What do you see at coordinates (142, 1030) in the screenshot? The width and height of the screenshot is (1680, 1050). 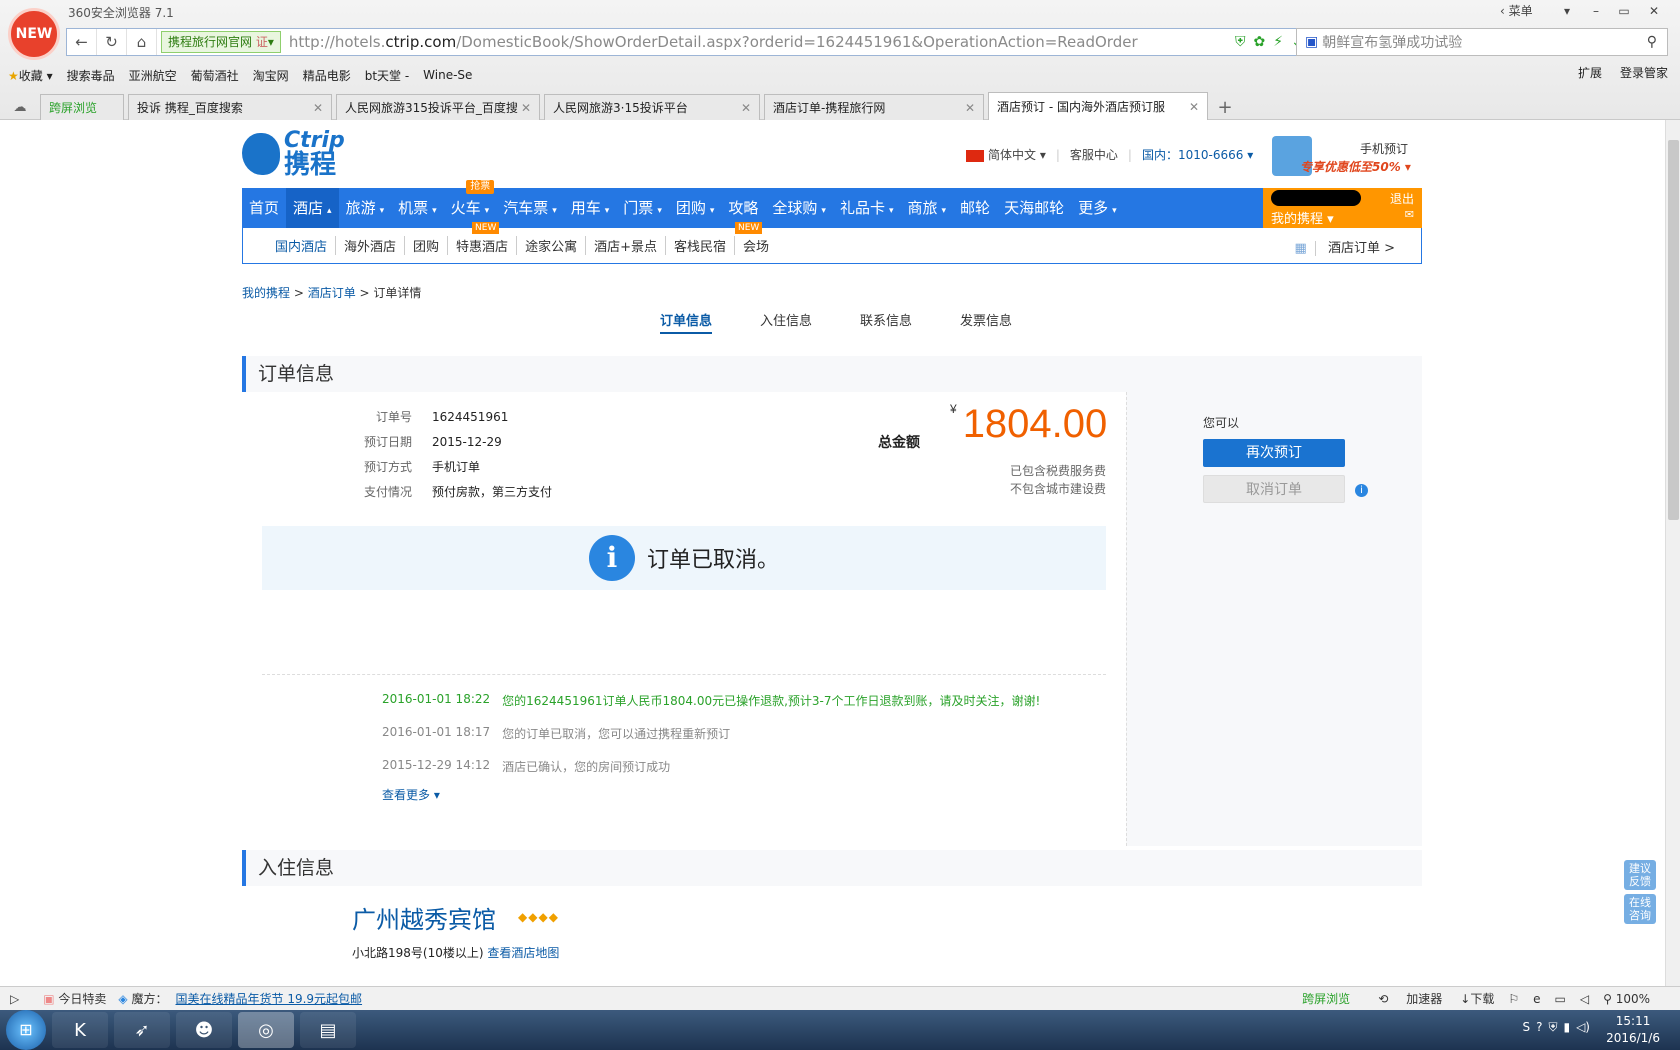 I see `bird-app-icon: ➶` at bounding box center [142, 1030].